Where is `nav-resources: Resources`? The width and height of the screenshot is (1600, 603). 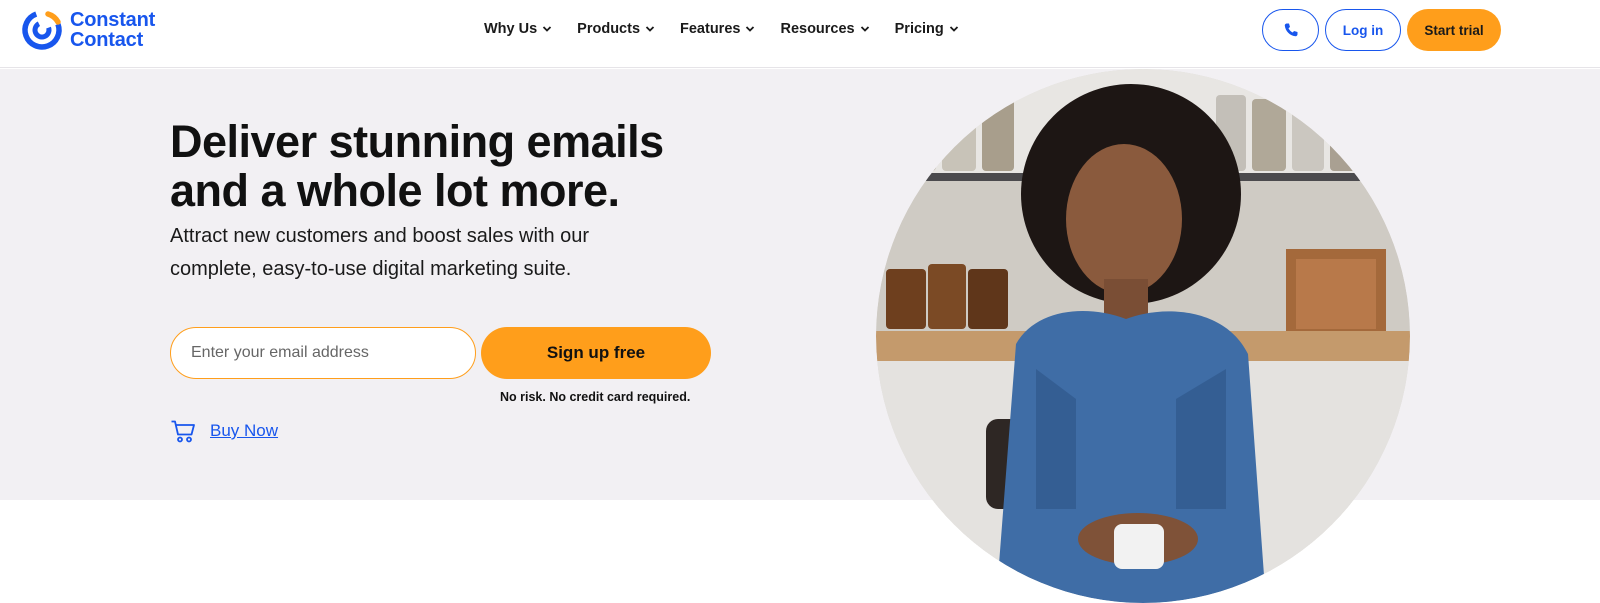
nav-resources: Resources is located at coordinates (824, 29).